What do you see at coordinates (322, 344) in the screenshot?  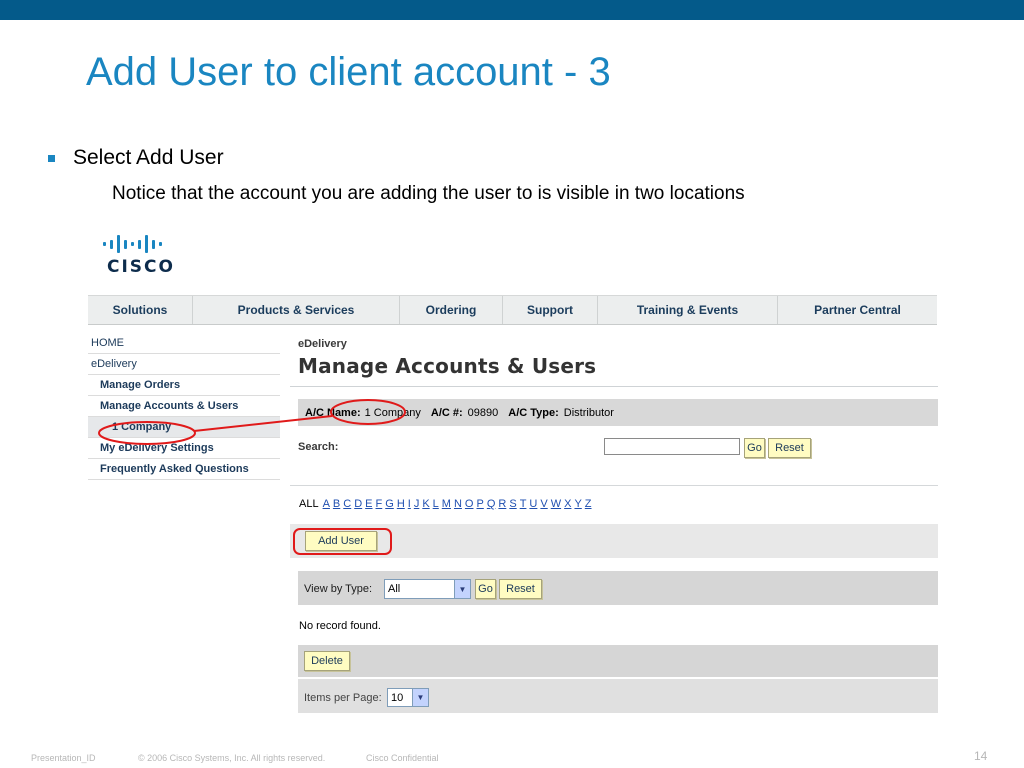 I see `breadcrumb: eDelivery` at bounding box center [322, 344].